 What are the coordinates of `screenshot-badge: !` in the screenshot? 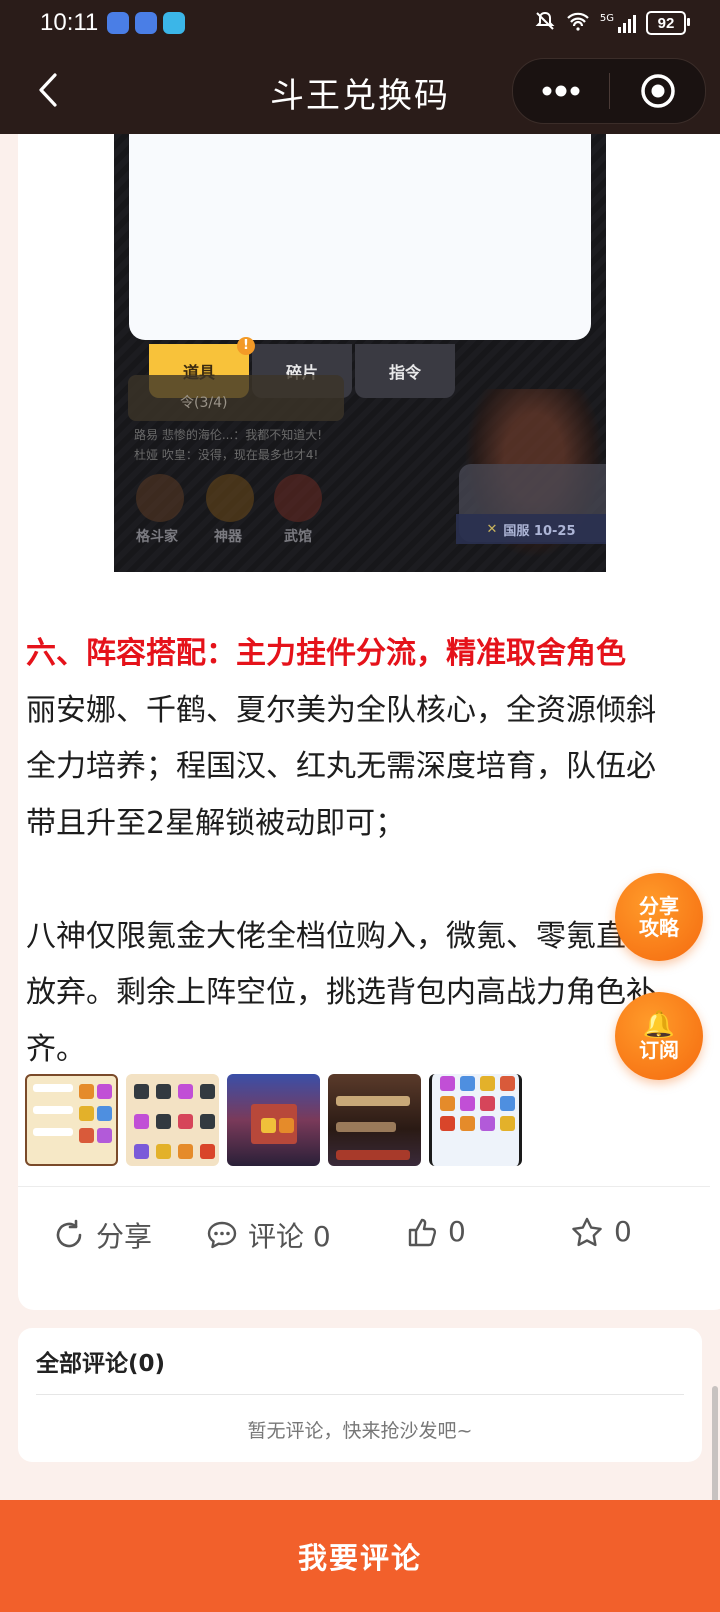 It's located at (246, 346).